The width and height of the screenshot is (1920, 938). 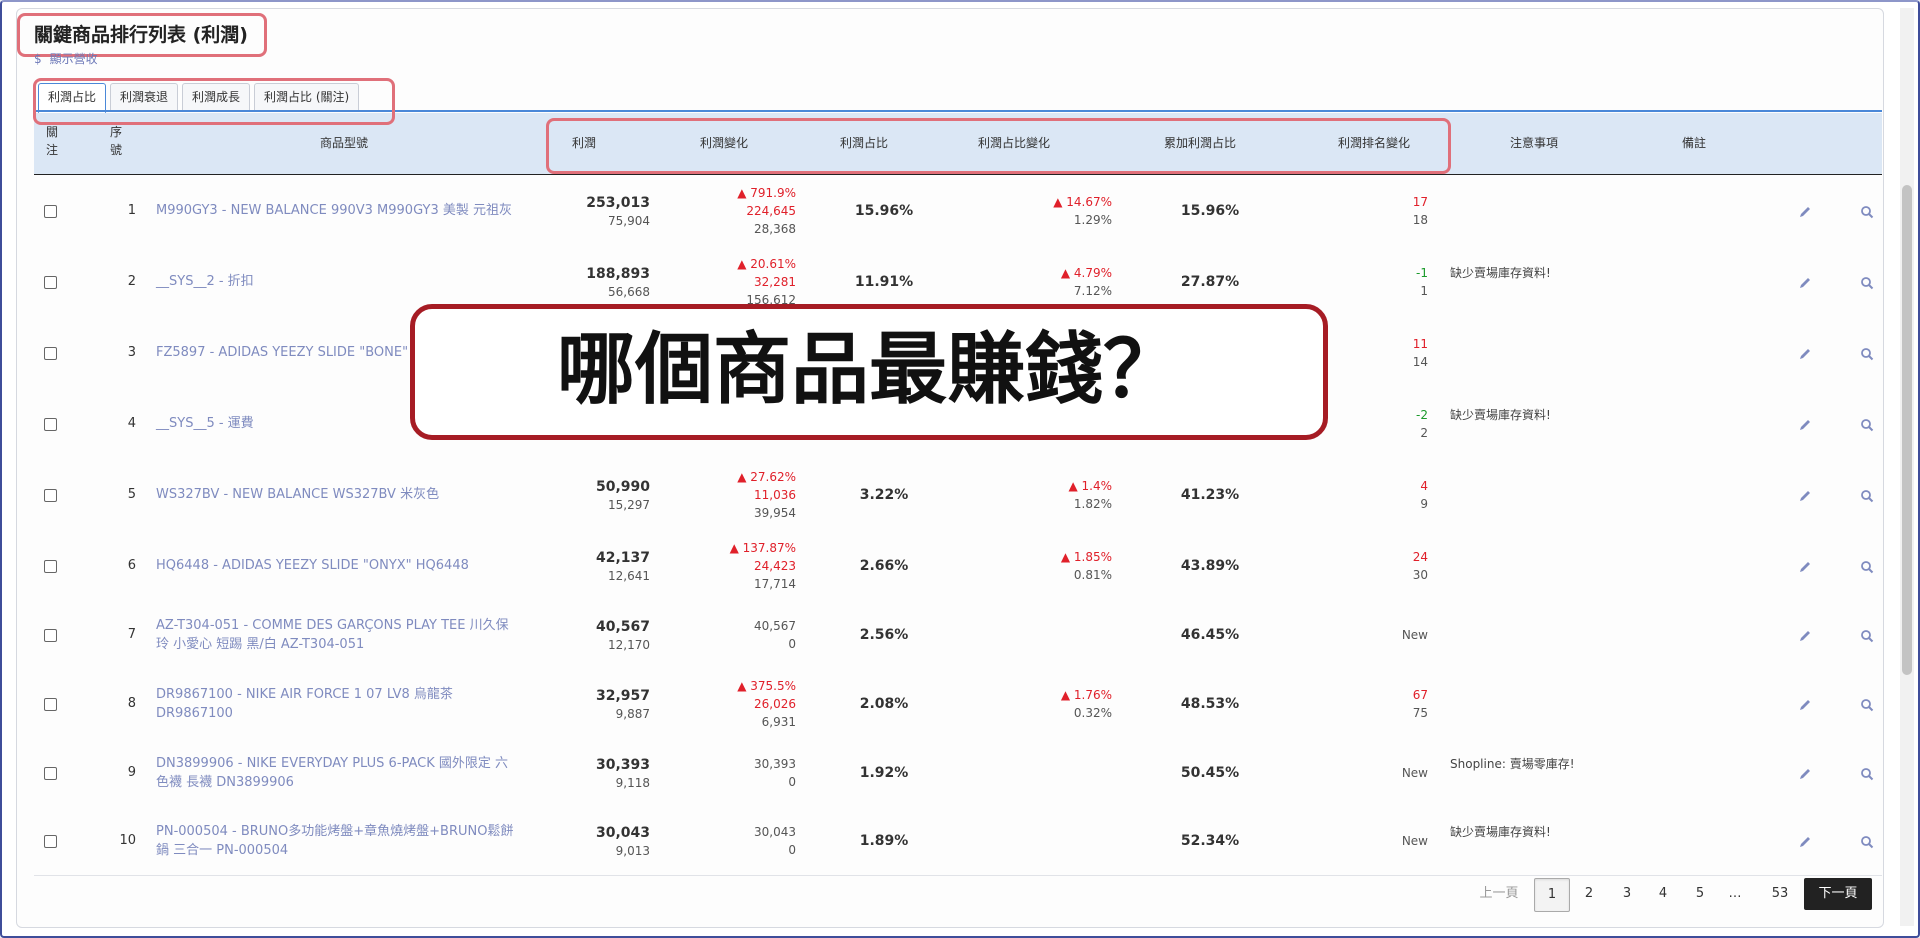 I want to click on col-remarks: 備註, so click(x=1693, y=143).